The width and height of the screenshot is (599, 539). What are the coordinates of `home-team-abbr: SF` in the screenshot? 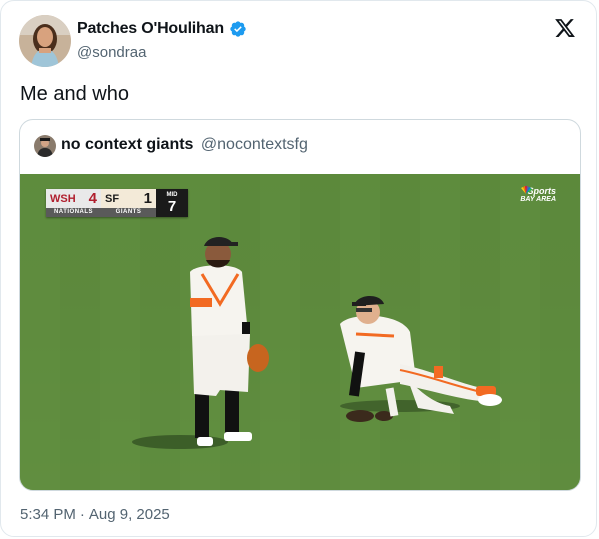 It's located at (112, 198).